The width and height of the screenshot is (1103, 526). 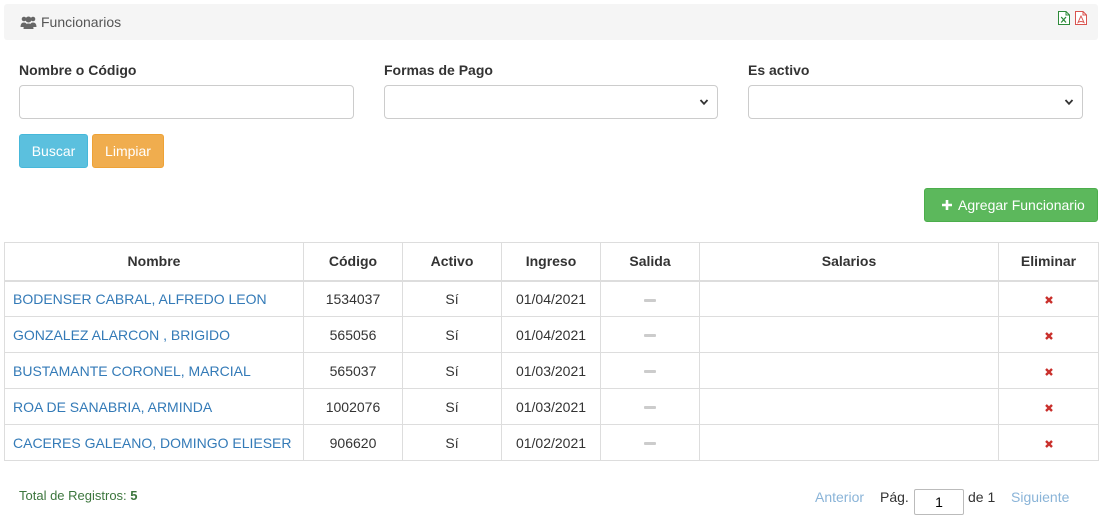 What do you see at coordinates (779, 70) in the screenshot?
I see `active-filter-label: Es activo` at bounding box center [779, 70].